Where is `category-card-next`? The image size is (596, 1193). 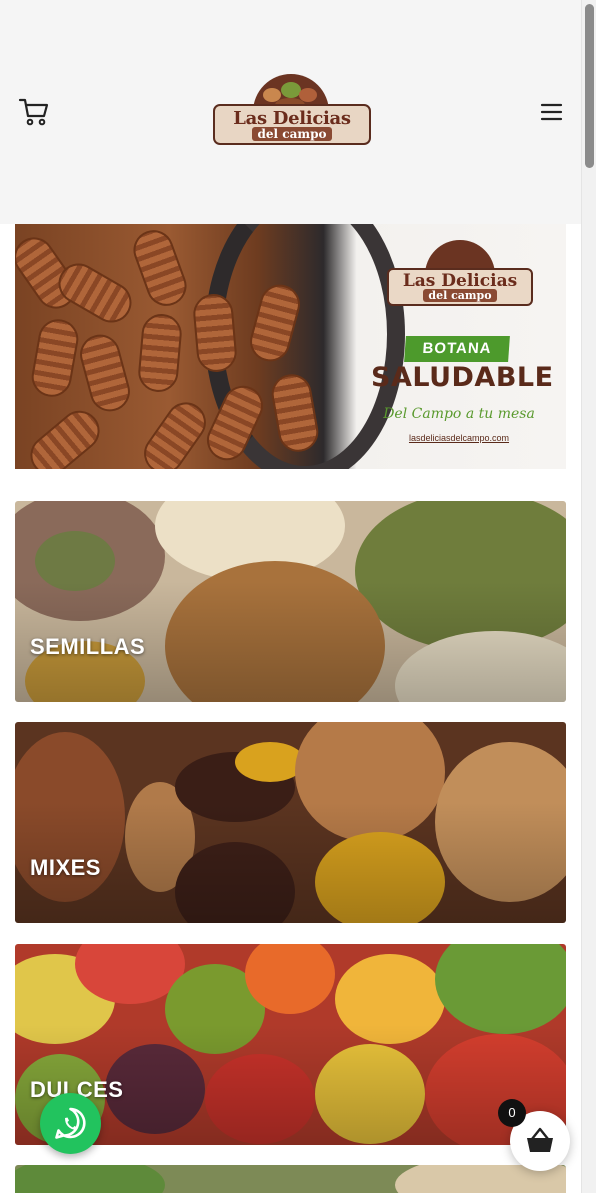 category-card-next is located at coordinates (290, 1179).